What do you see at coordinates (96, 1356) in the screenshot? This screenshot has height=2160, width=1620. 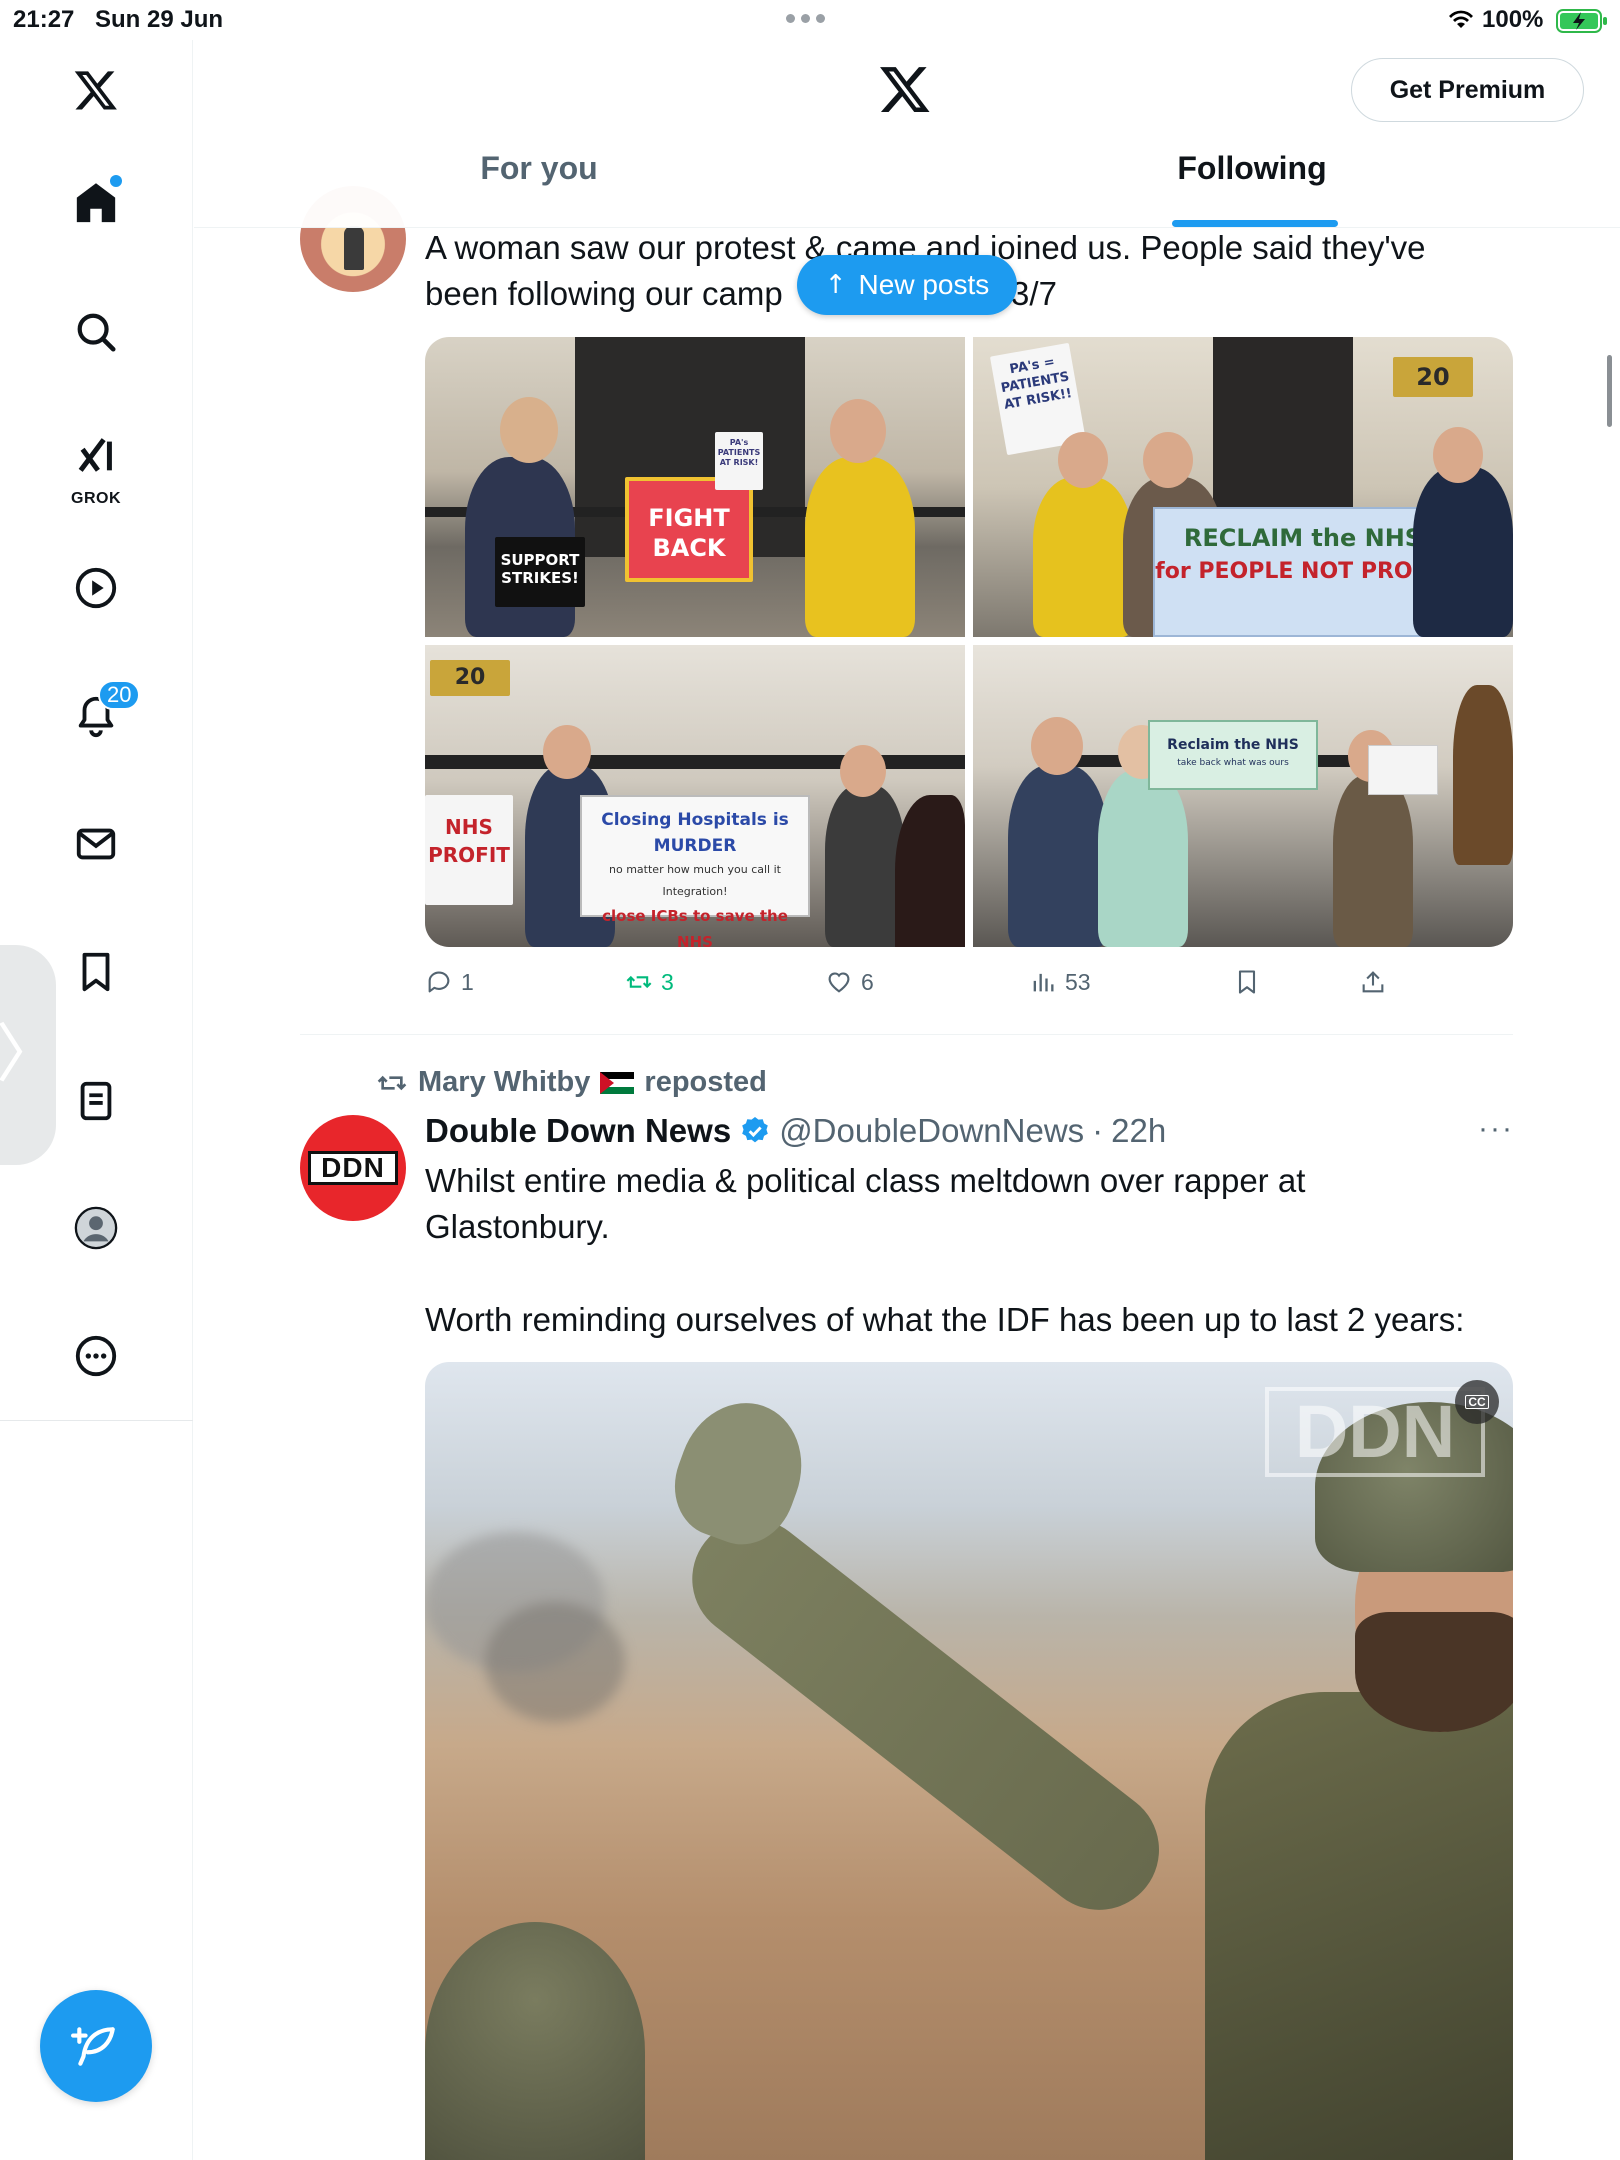 I see `more-icon` at bounding box center [96, 1356].